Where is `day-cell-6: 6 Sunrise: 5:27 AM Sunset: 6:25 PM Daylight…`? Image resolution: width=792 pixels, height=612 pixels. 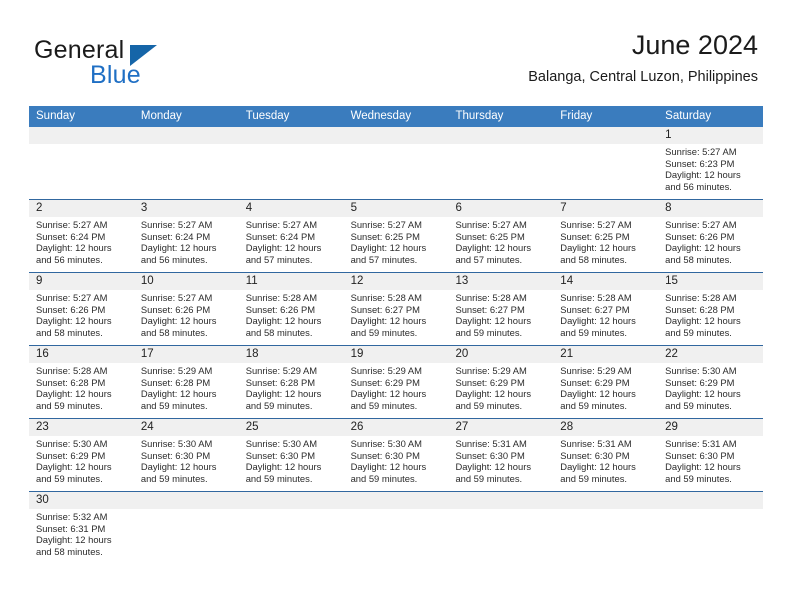 day-cell-6: 6 Sunrise: 5:27 AM Sunset: 6:25 PM Daylight… is located at coordinates (501, 236).